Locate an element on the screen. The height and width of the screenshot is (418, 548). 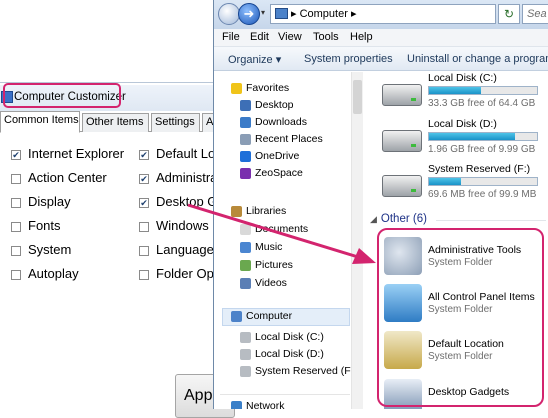
group-header-other: ◢ Other (6) is located at coordinates (398, 219).